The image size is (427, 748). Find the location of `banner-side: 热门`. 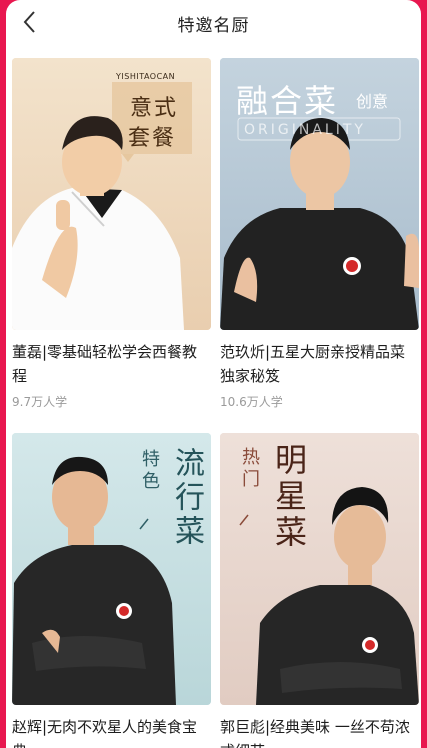

banner-side: 热门 is located at coordinates (249, 469).